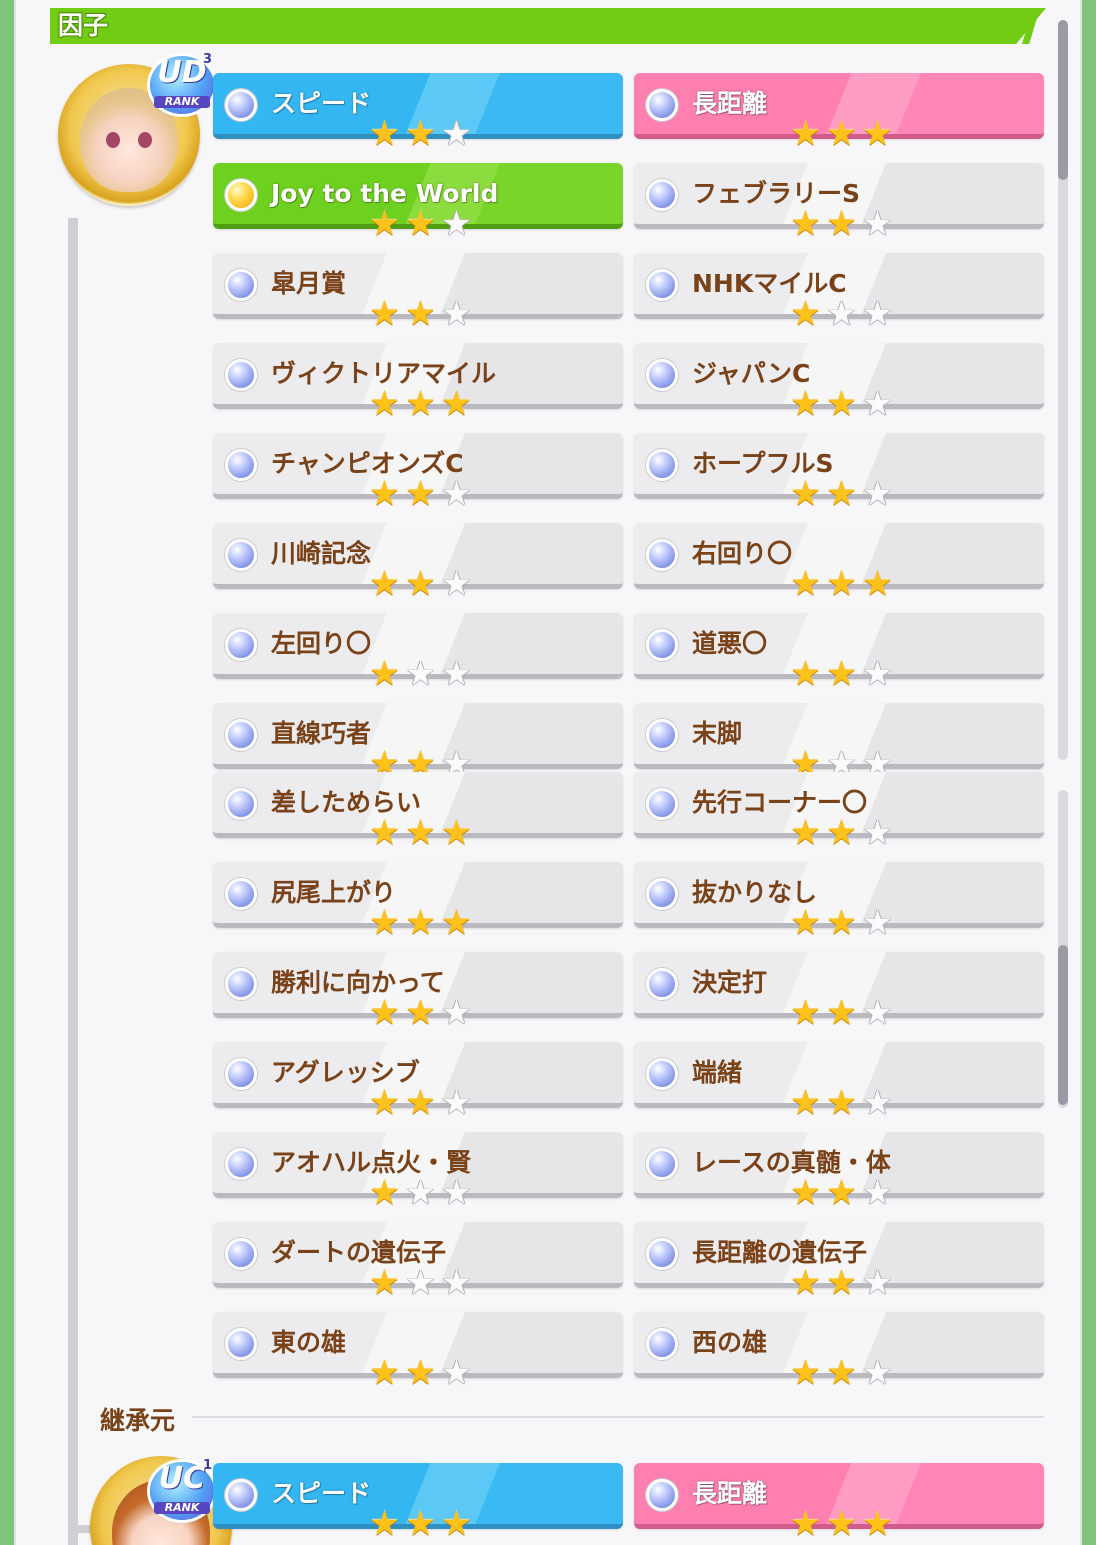 This screenshot has height=1545, width=1096. I want to click on factor-card: 末脚 ★ ★ ★, so click(839, 742).